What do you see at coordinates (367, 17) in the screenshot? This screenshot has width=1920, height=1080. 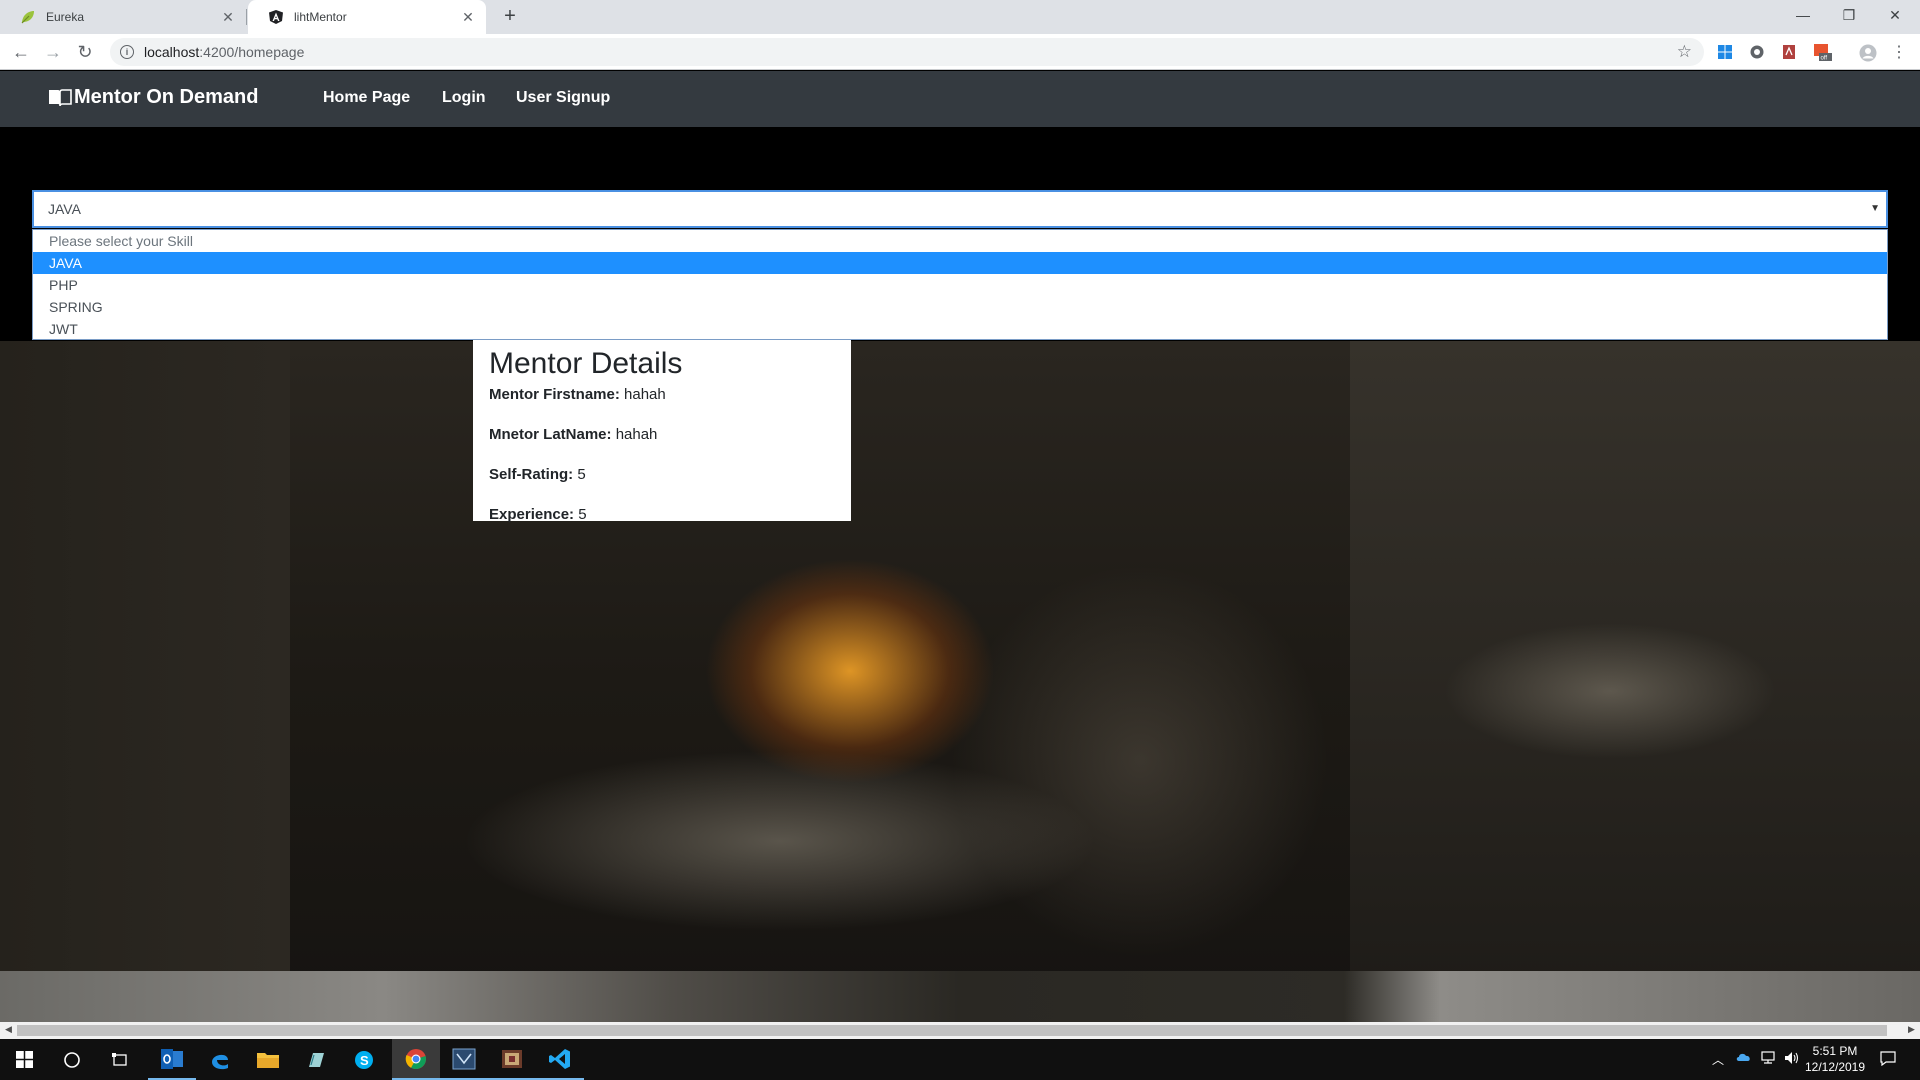 I see `browser-tab-lihtmentor: lihtMentor ✕` at bounding box center [367, 17].